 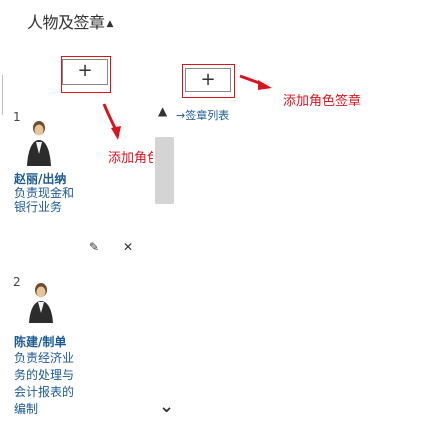 I want to click on scrollbar-thumb, so click(x=164, y=170).